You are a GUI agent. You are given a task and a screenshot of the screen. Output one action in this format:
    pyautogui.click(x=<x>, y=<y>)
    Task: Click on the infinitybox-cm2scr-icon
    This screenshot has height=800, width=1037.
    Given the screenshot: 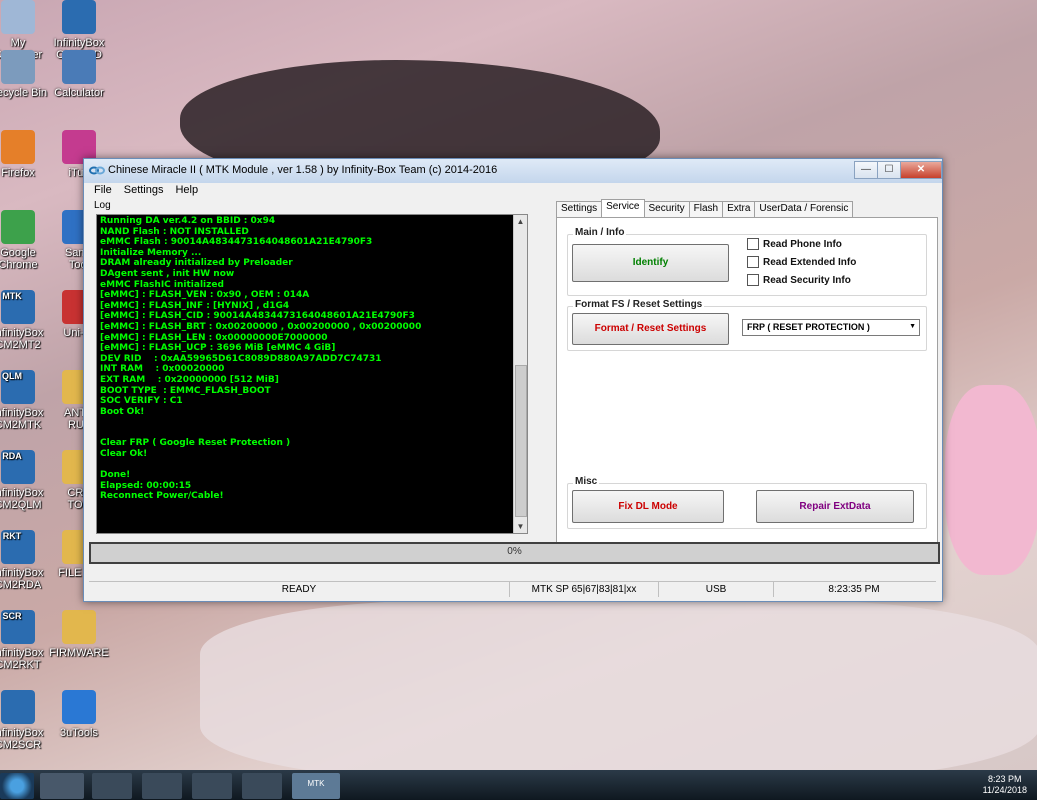 What is the action you would take?
    pyautogui.click(x=18, y=707)
    